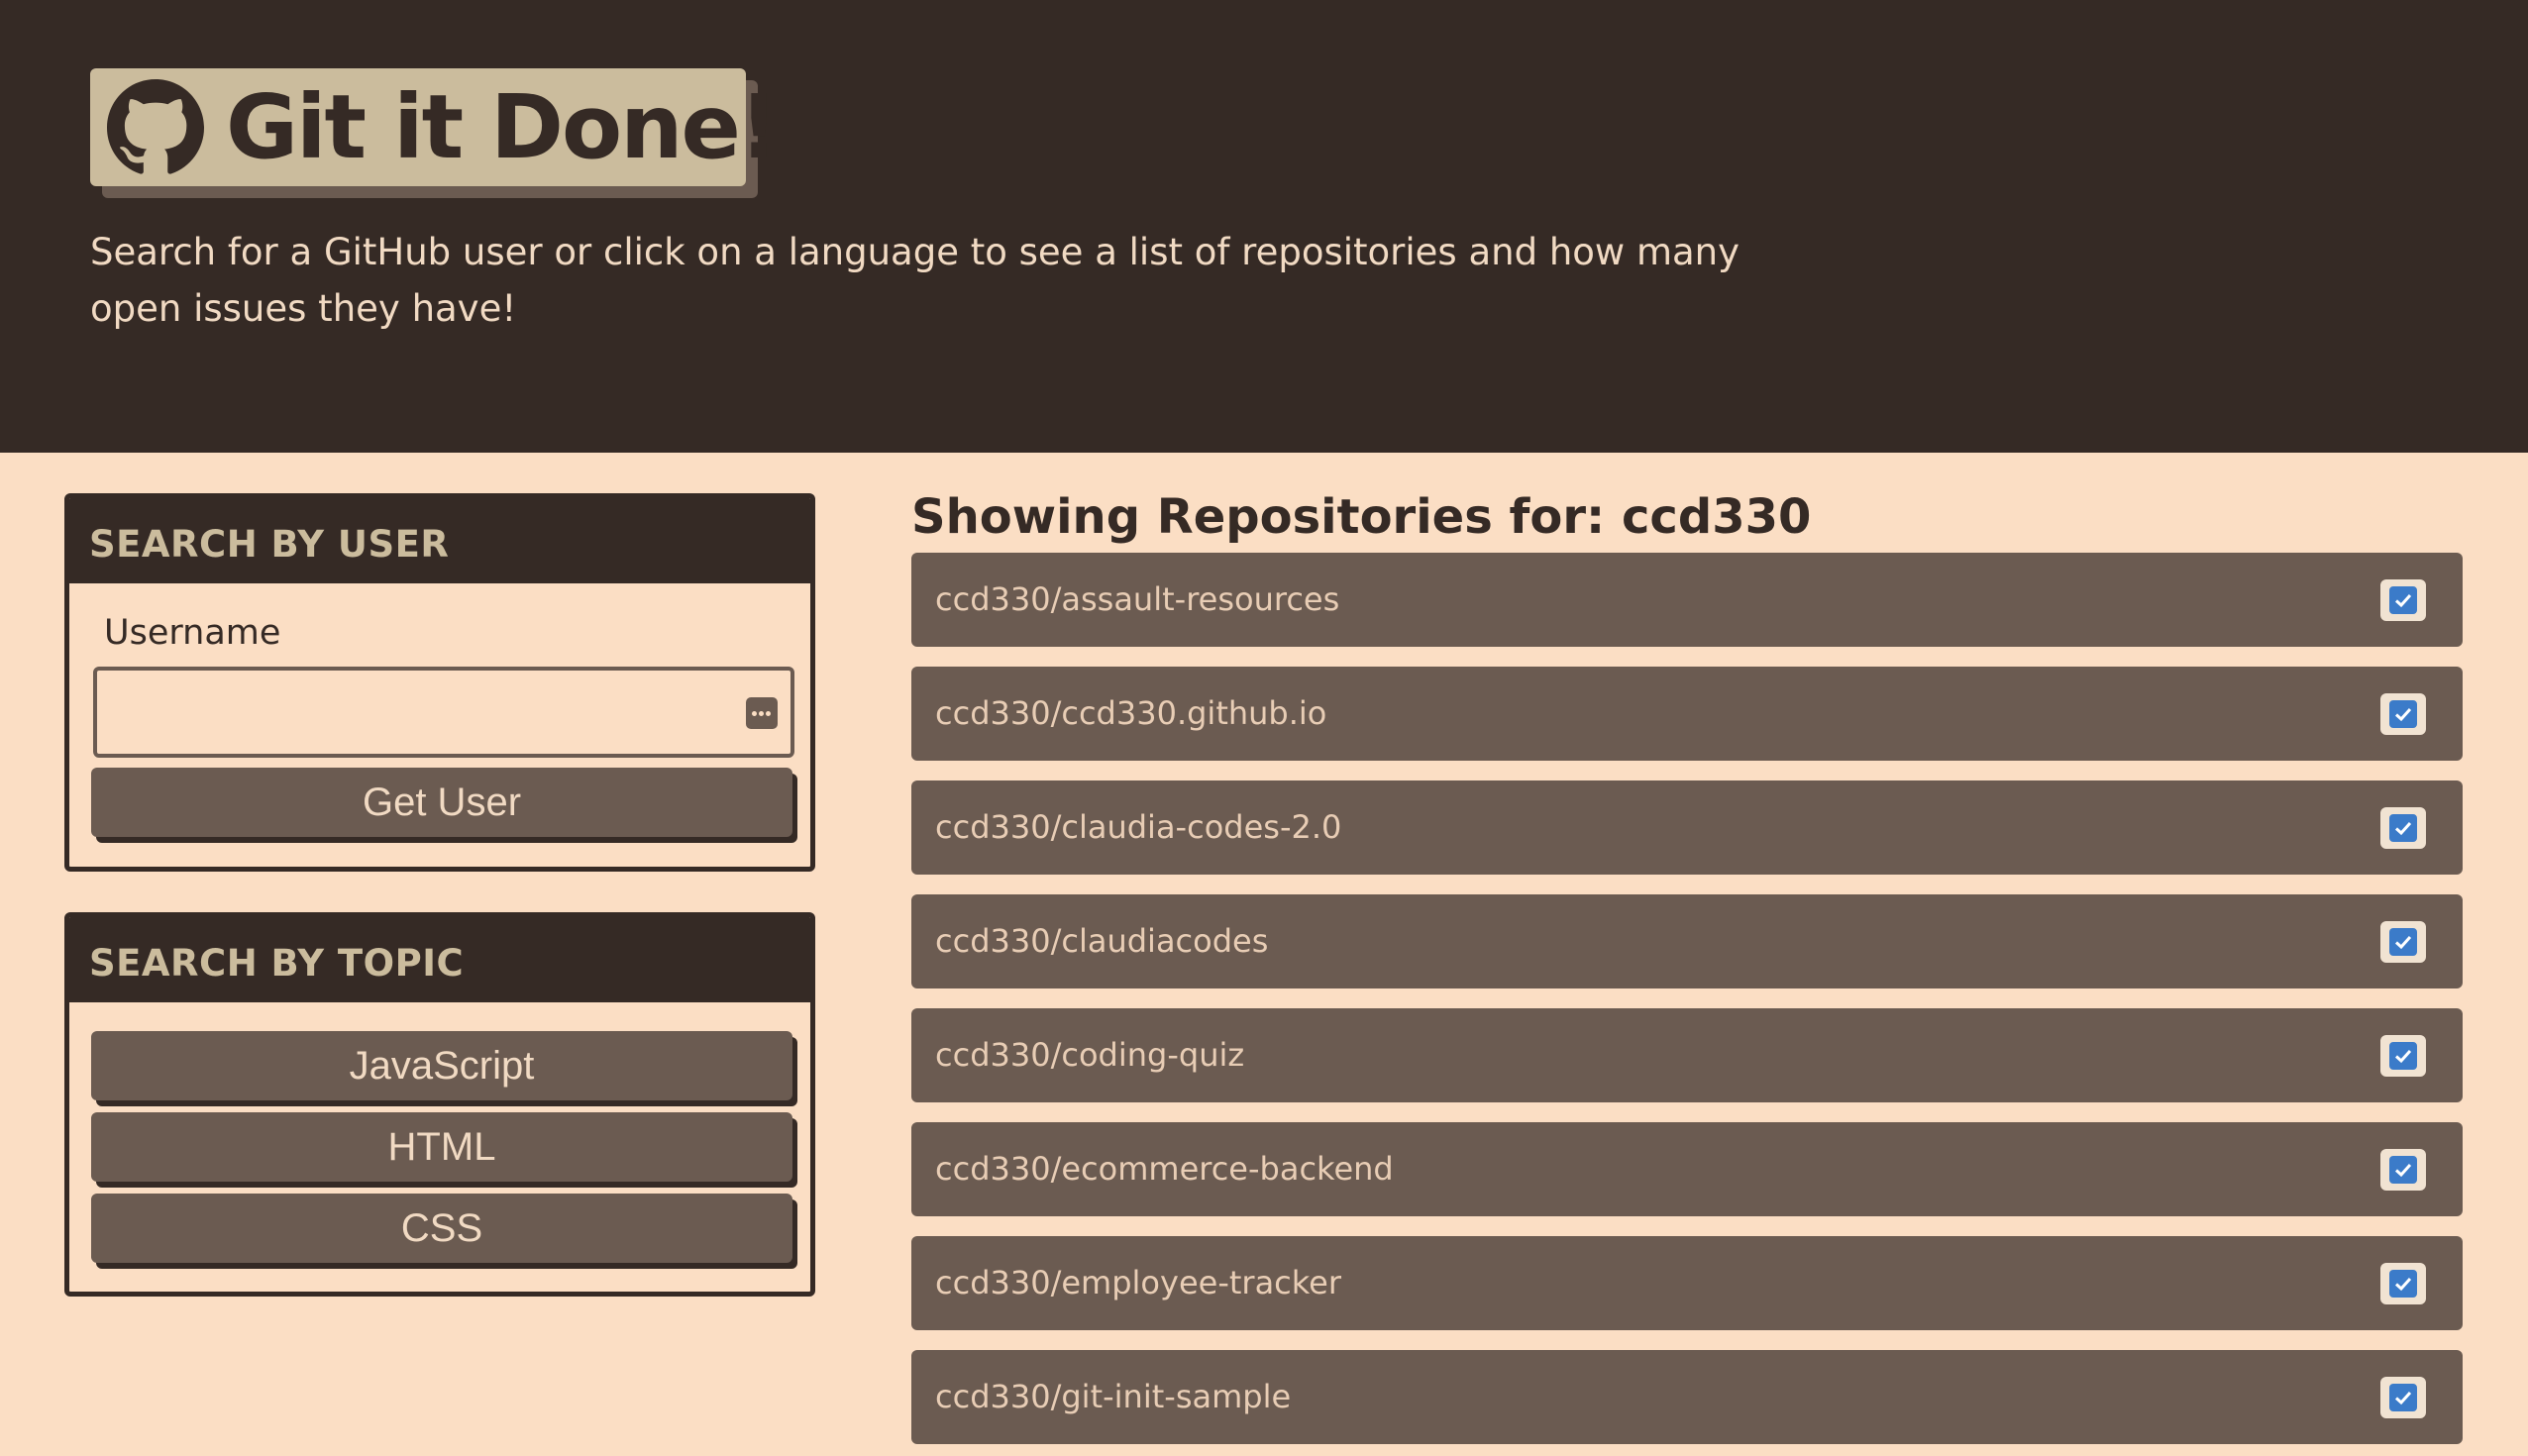  What do you see at coordinates (1687, 714) in the screenshot?
I see `repo-item: ccd330/ccd330.github.io` at bounding box center [1687, 714].